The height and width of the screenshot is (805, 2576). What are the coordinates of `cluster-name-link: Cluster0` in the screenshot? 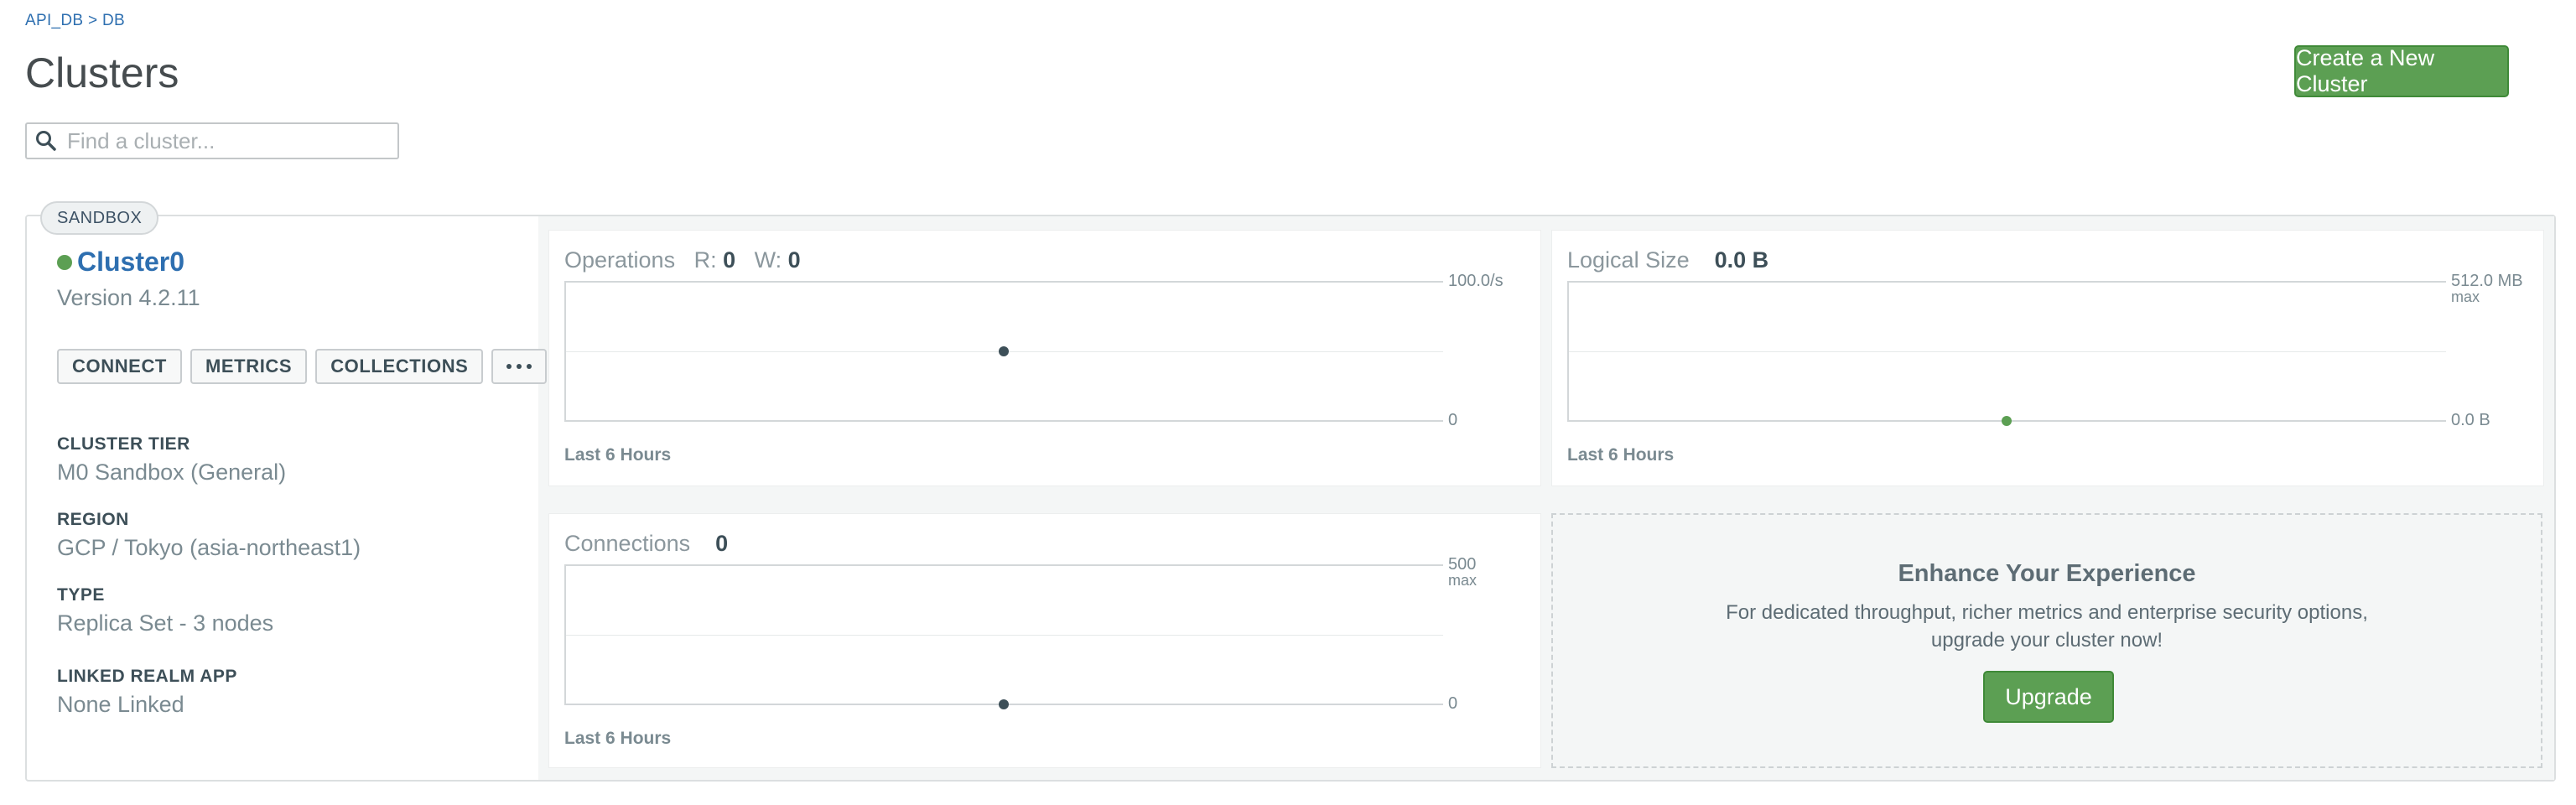 It's located at (130, 262).